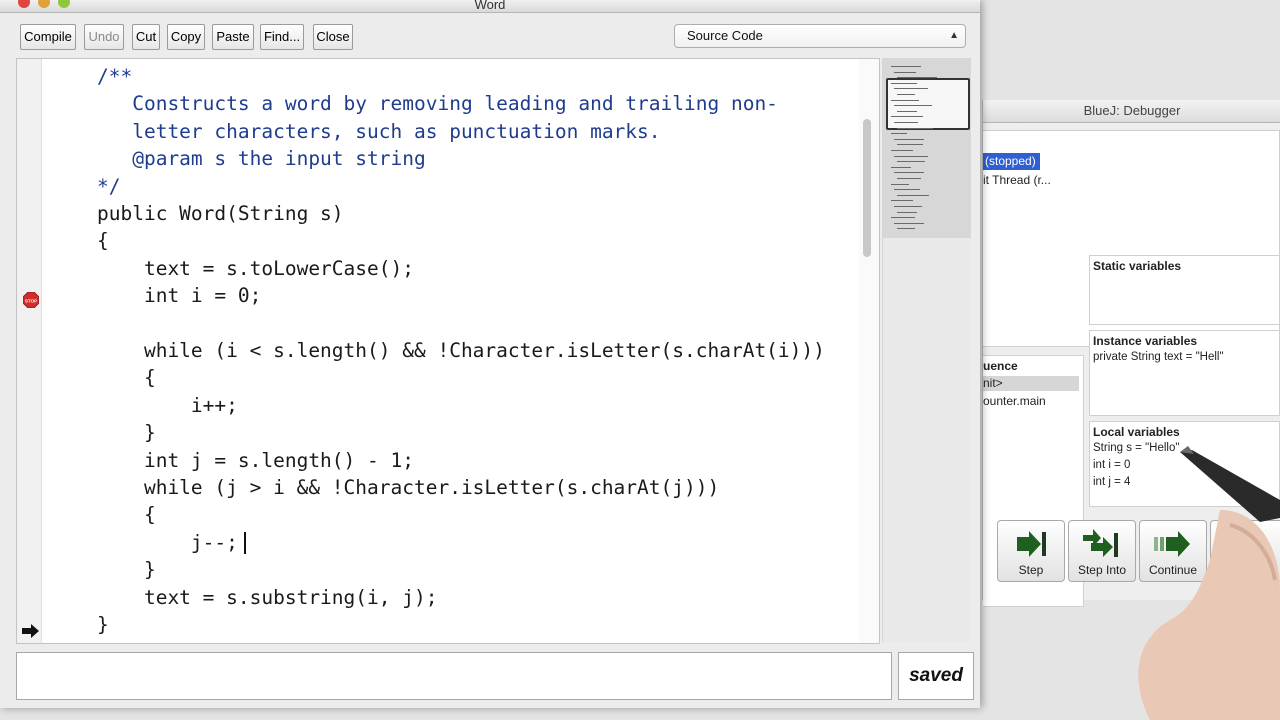 The height and width of the screenshot is (720, 1280). What do you see at coordinates (1158, 357) in the screenshot?
I see `instance-variable: private String text = "Hell"` at bounding box center [1158, 357].